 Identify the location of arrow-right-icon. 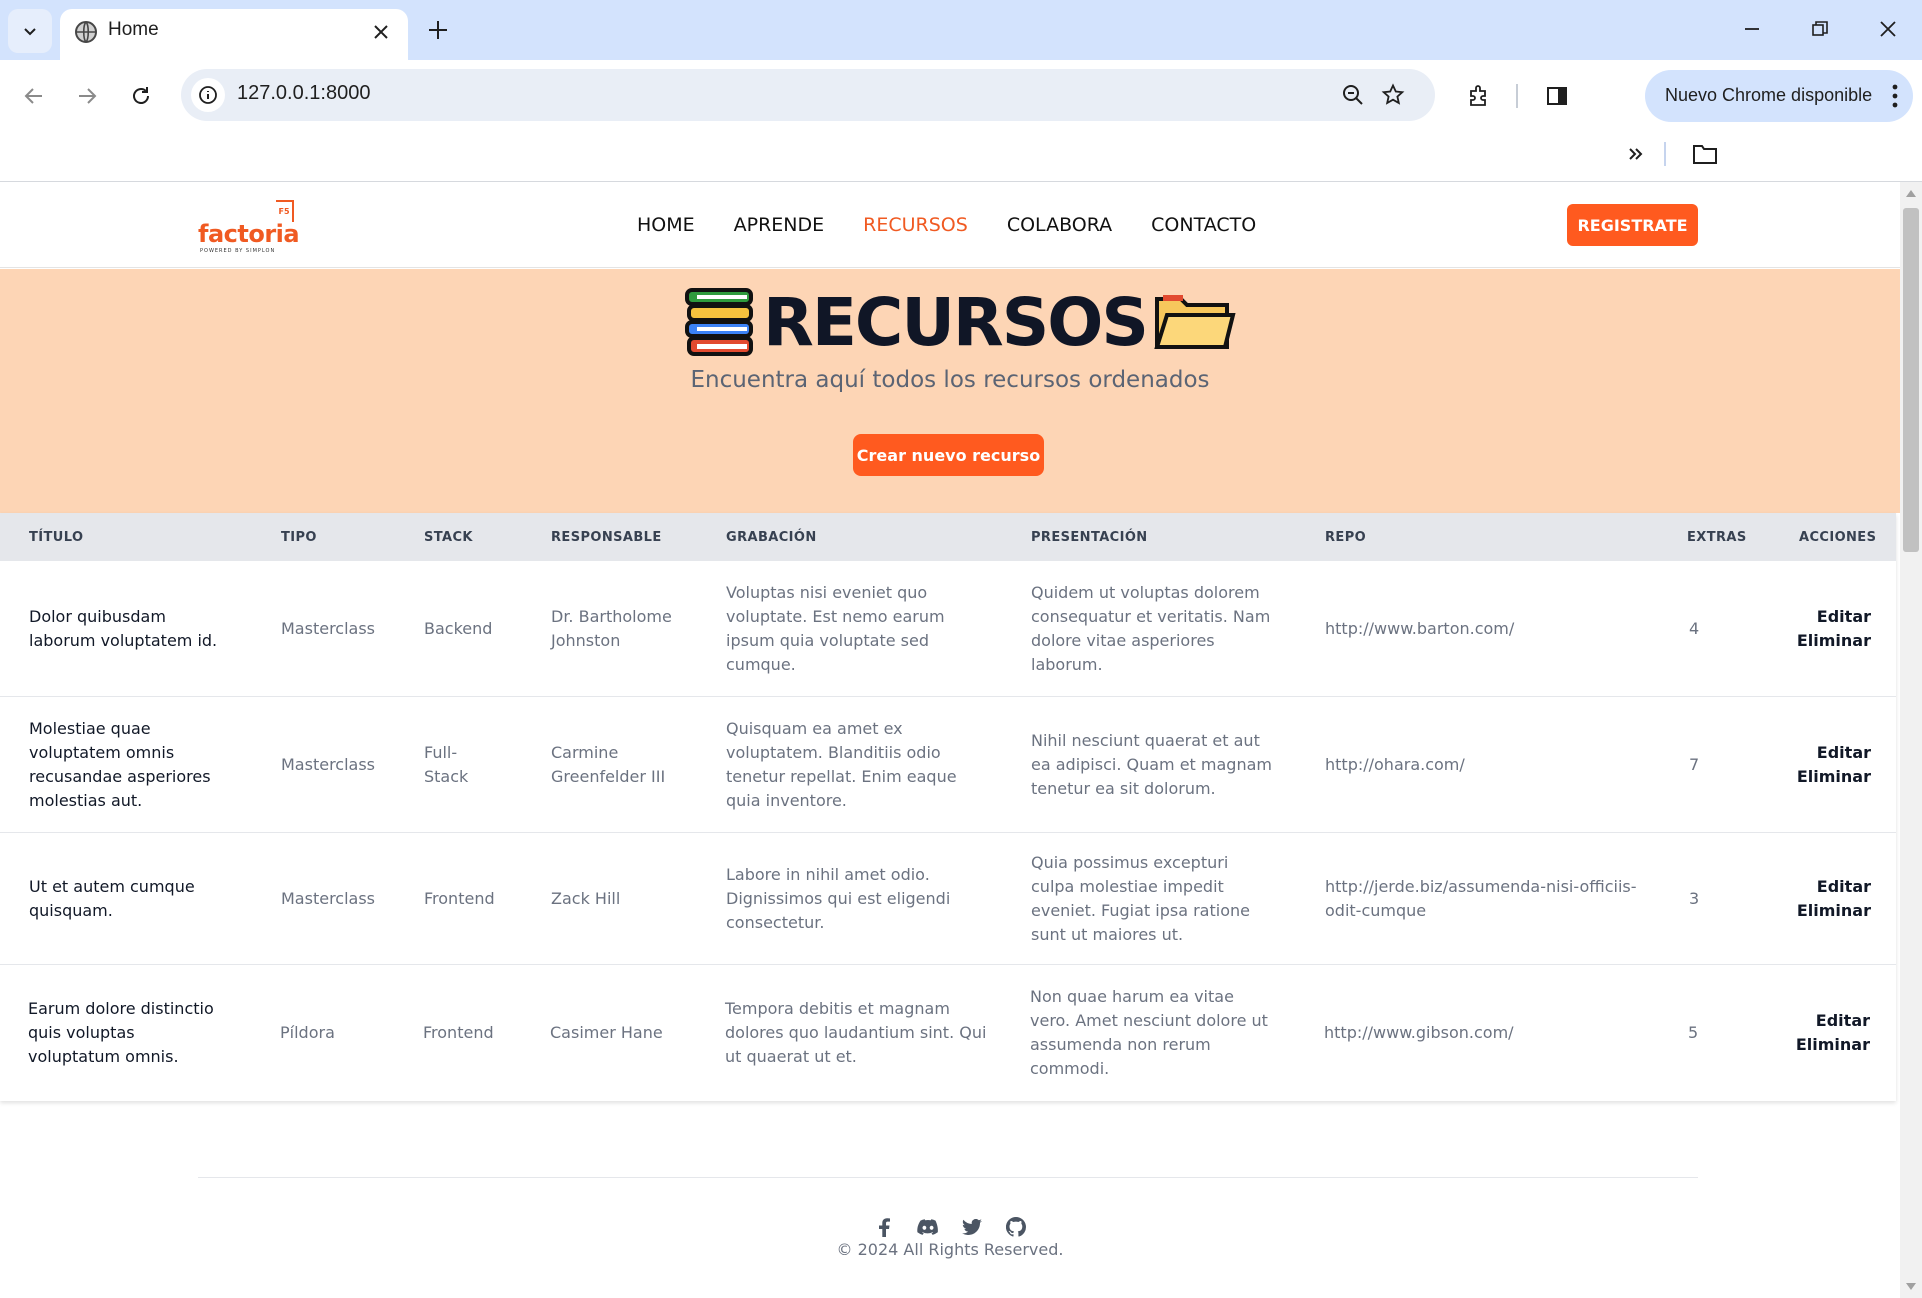
(88, 96).